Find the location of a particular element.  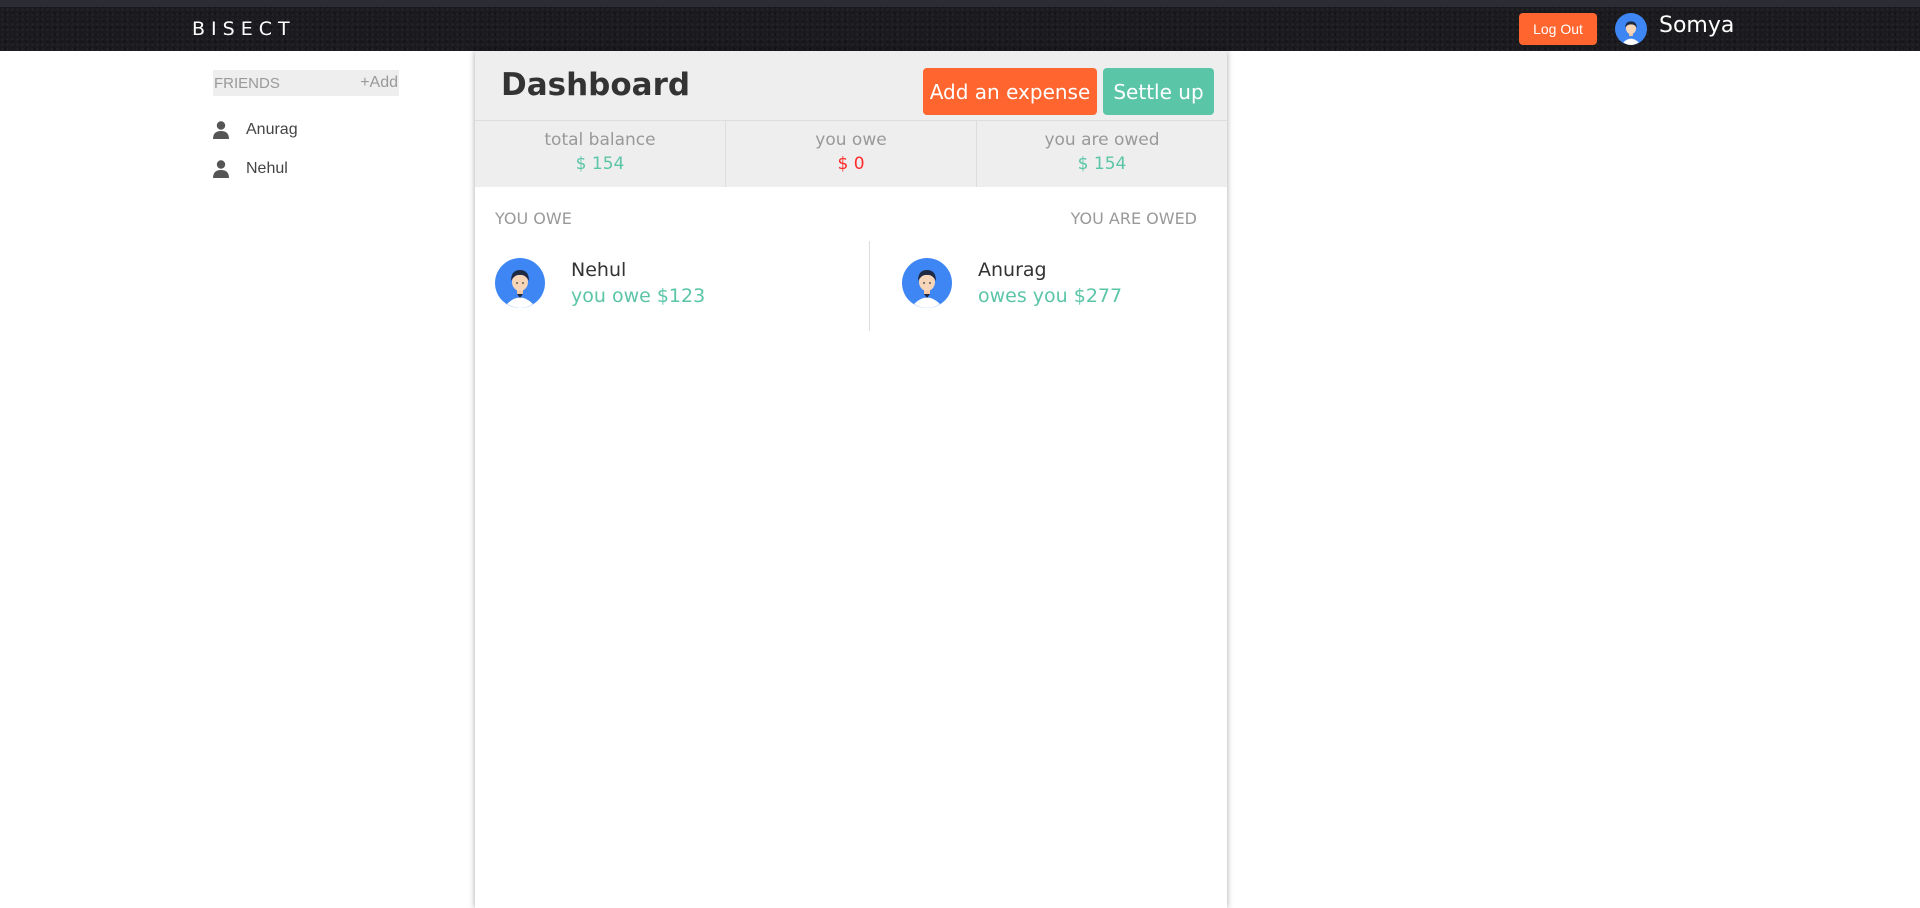

add-friend-link: +Add is located at coordinates (379, 83).